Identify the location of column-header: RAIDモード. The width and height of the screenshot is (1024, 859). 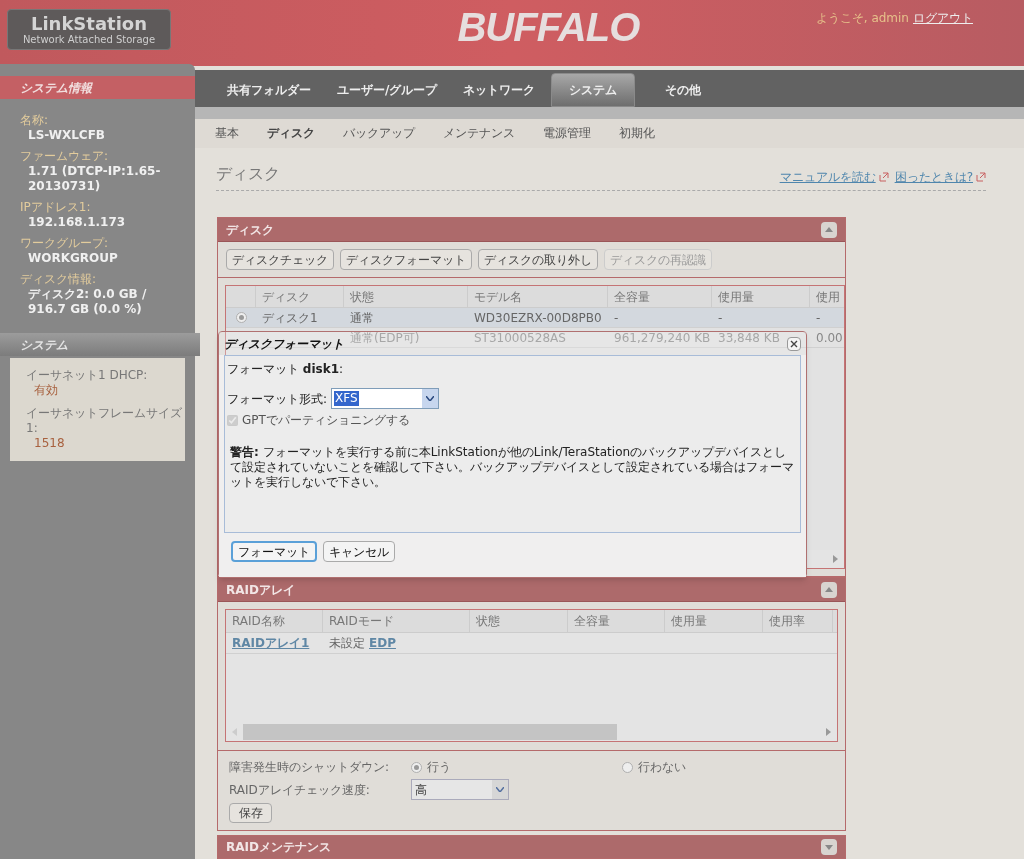
(361, 621).